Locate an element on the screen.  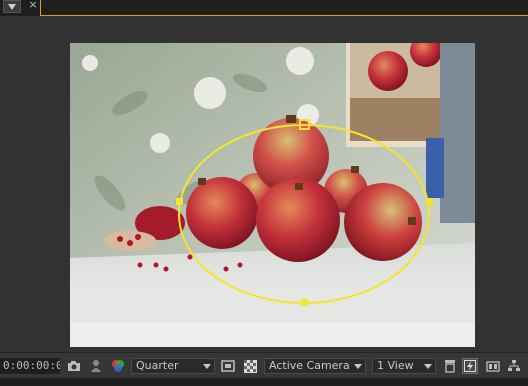
resolution-value: Quarter is located at coordinates (157, 365).